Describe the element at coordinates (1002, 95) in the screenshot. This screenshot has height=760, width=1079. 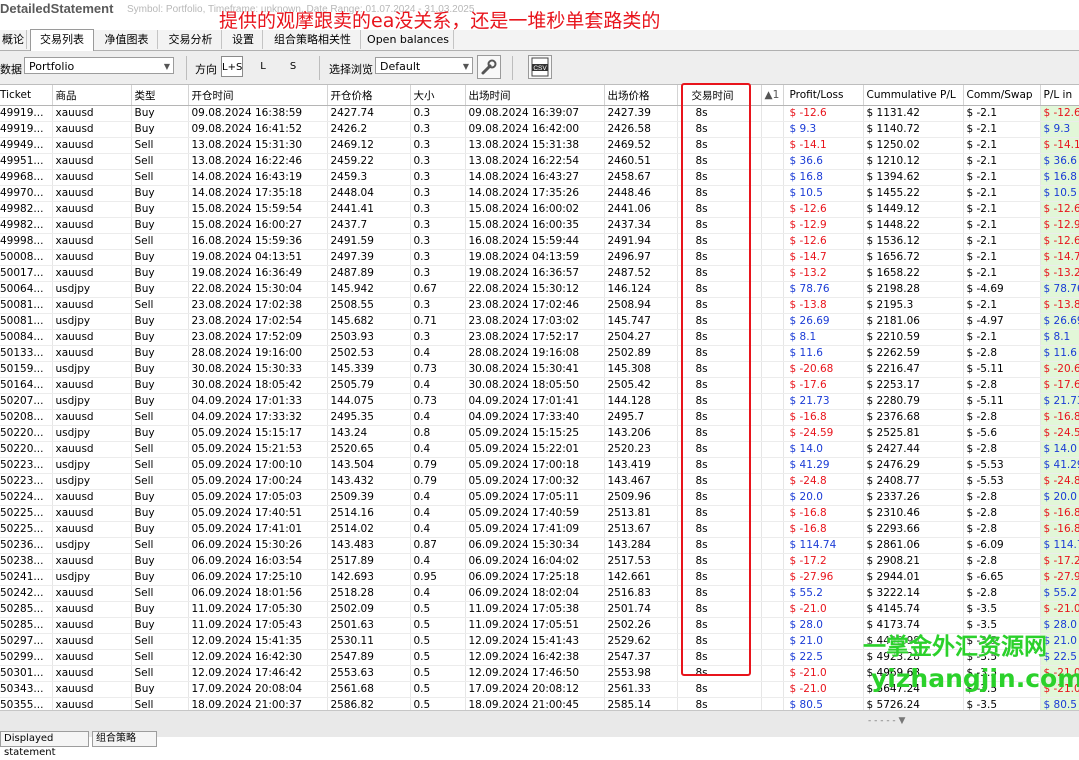
I see `col-comm-swap: Comm/Swap` at that location.